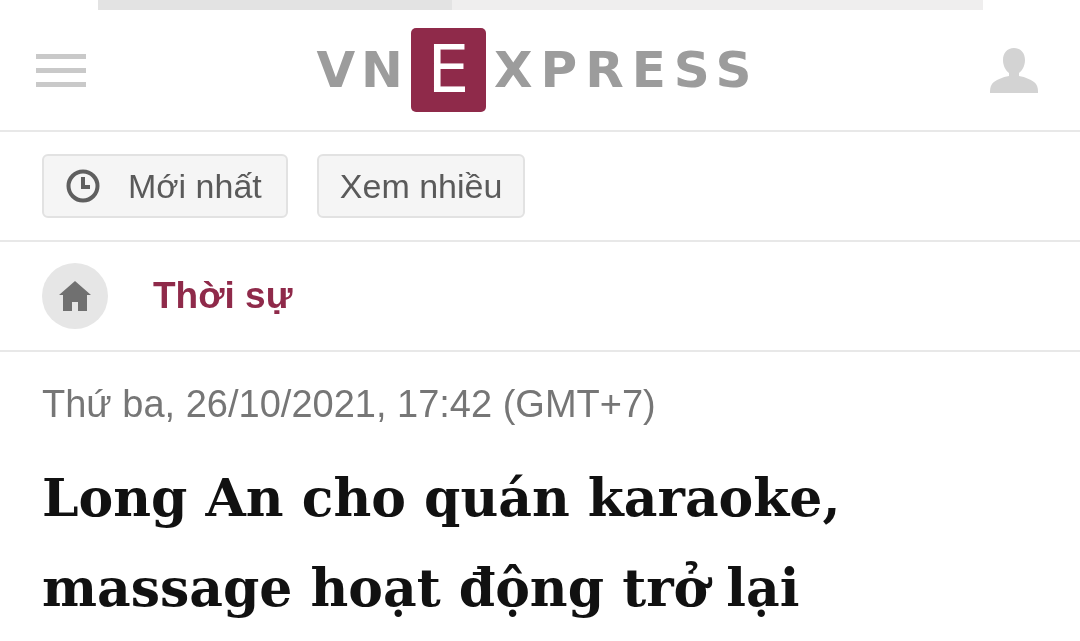  Describe the element at coordinates (83, 186) in the screenshot. I see `clock-icon` at that location.